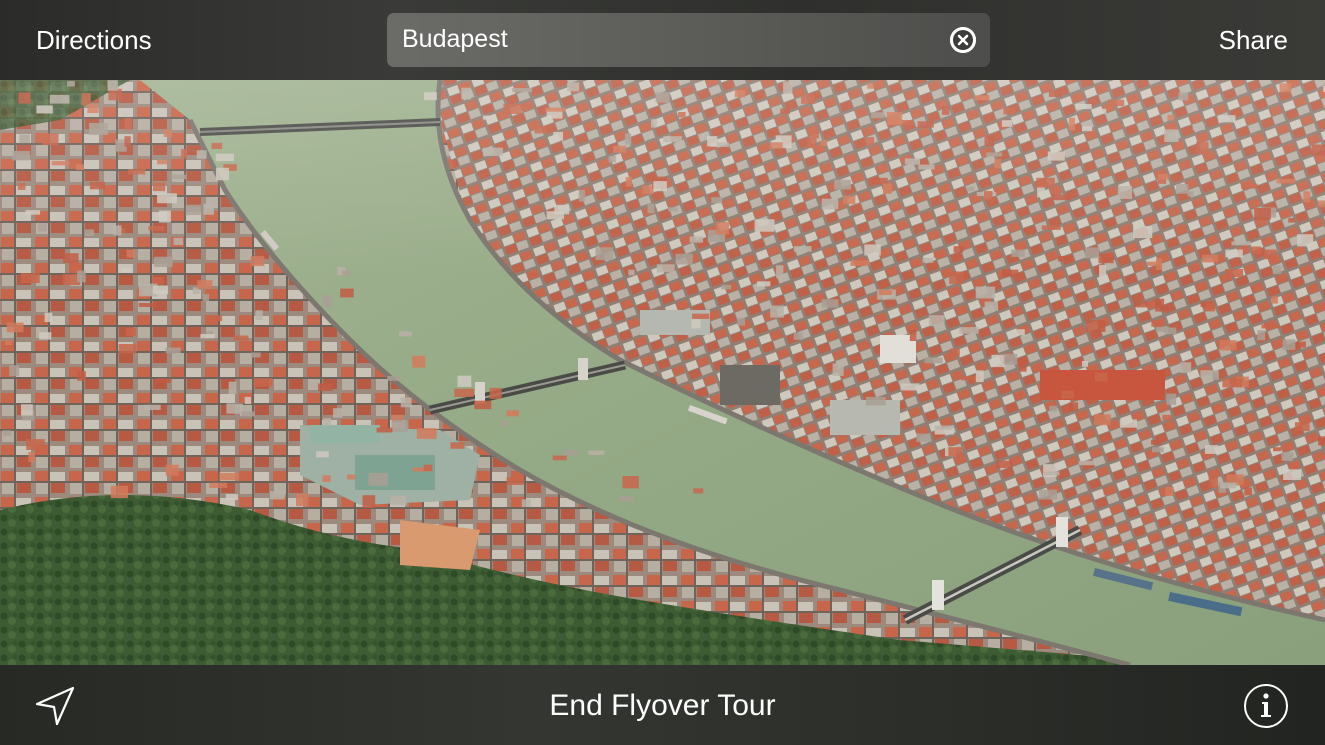 Image resolution: width=1325 pixels, height=745 pixels. What do you see at coordinates (395, 472) in the screenshot?
I see `royal-palace` at bounding box center [395, 472].